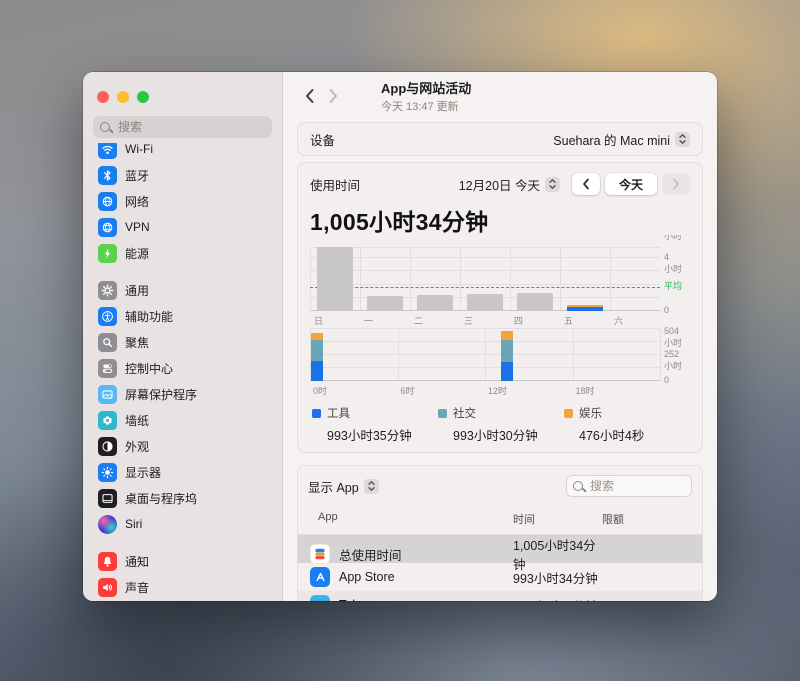 The height and width of the screenshot is (681, 800). What do you see at coordinates (316, 413) in the screenshot?
I see `legend-color-swatch` at bounding box center [316, 413].